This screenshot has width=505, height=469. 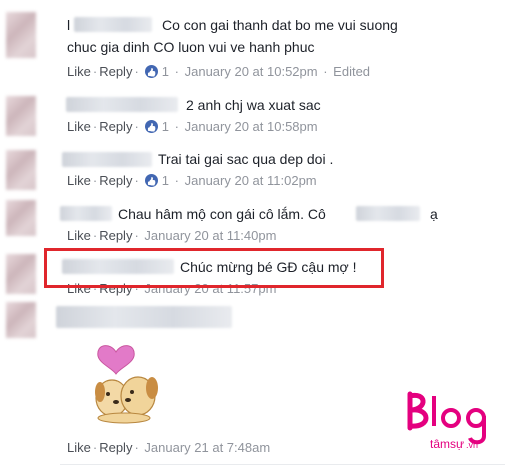 I want to click on comment-timestamp: January 20 at 10:58pm, so click(x=251, y=126).